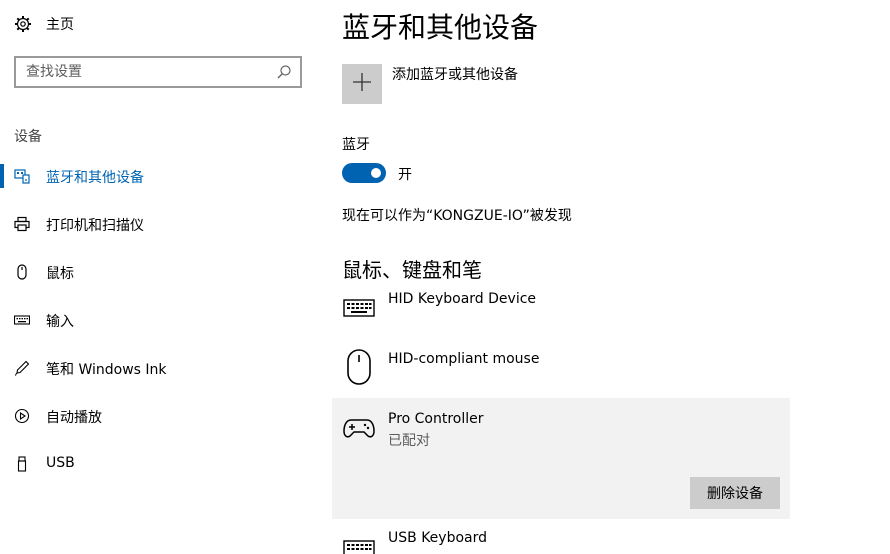 Image resolution: width=890 pixels, height=554 pixels. I want to click on search-icon, so click(284, 72).